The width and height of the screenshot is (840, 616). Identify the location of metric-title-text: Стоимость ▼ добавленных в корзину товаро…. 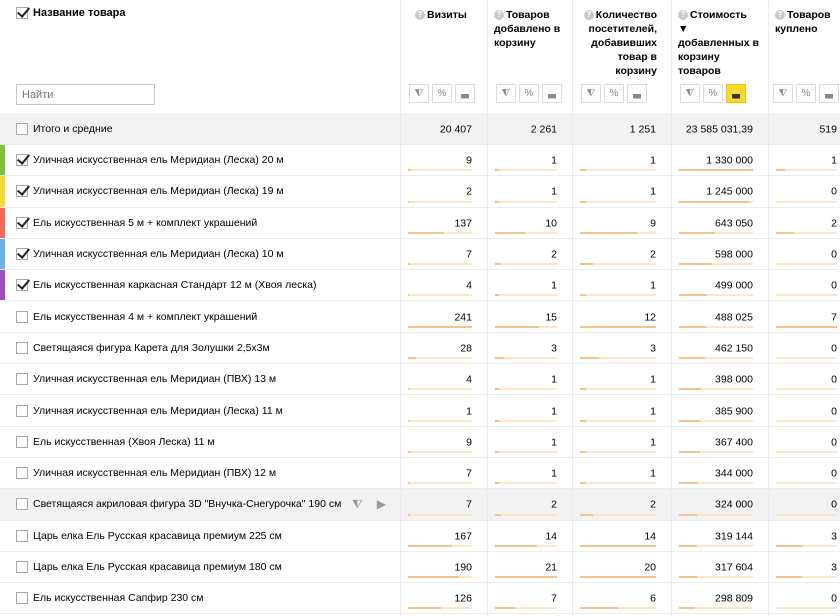
(718, 43).